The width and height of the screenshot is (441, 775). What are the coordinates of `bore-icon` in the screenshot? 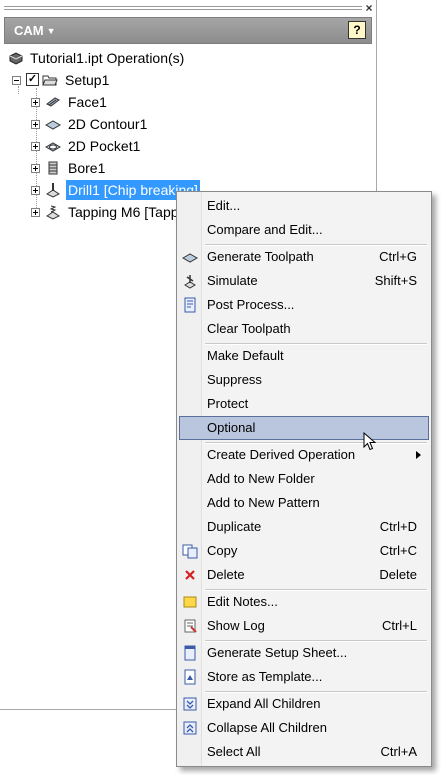 It's located at (53, 168).